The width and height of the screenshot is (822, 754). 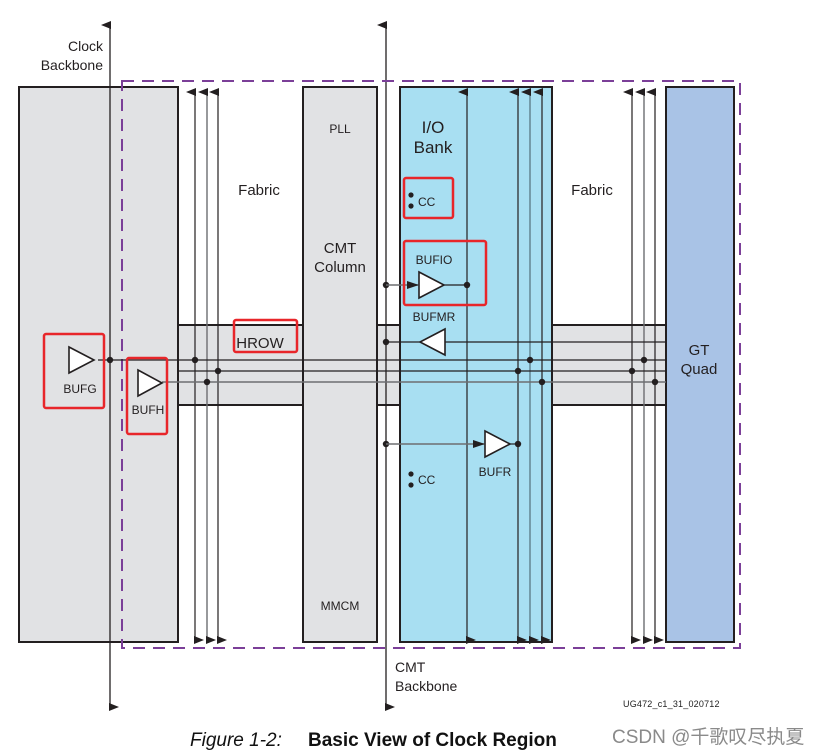 What do you see at coordinates (340, 129) in the screenshot?
I see `pll-label: PLL` at bounding box center [340, 129].